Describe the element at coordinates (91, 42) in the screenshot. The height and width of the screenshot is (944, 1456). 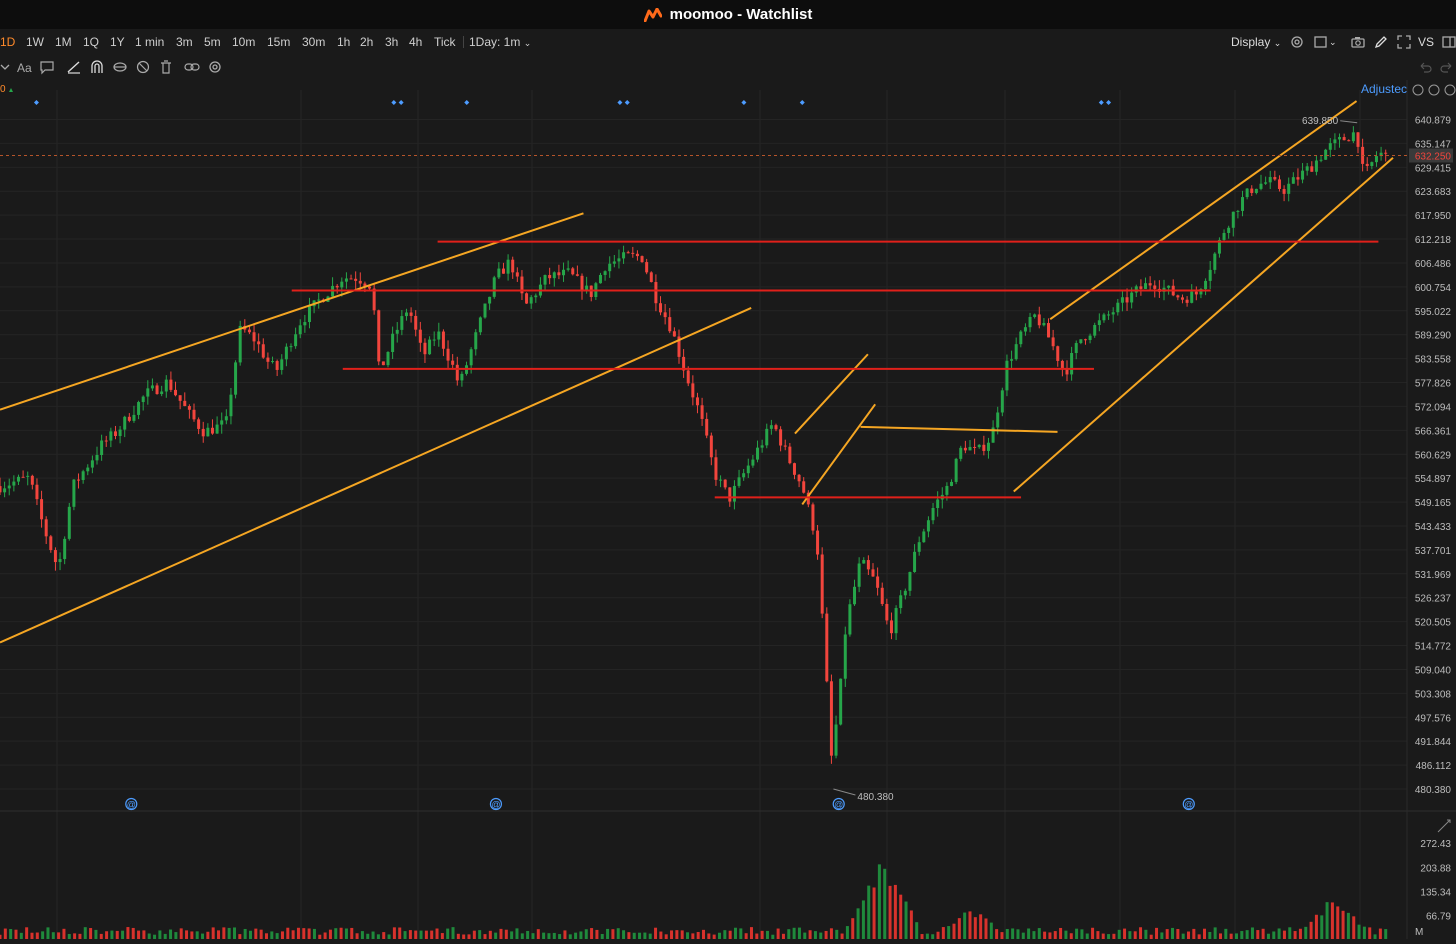
I see `tab-1q: 1Q` at that location.